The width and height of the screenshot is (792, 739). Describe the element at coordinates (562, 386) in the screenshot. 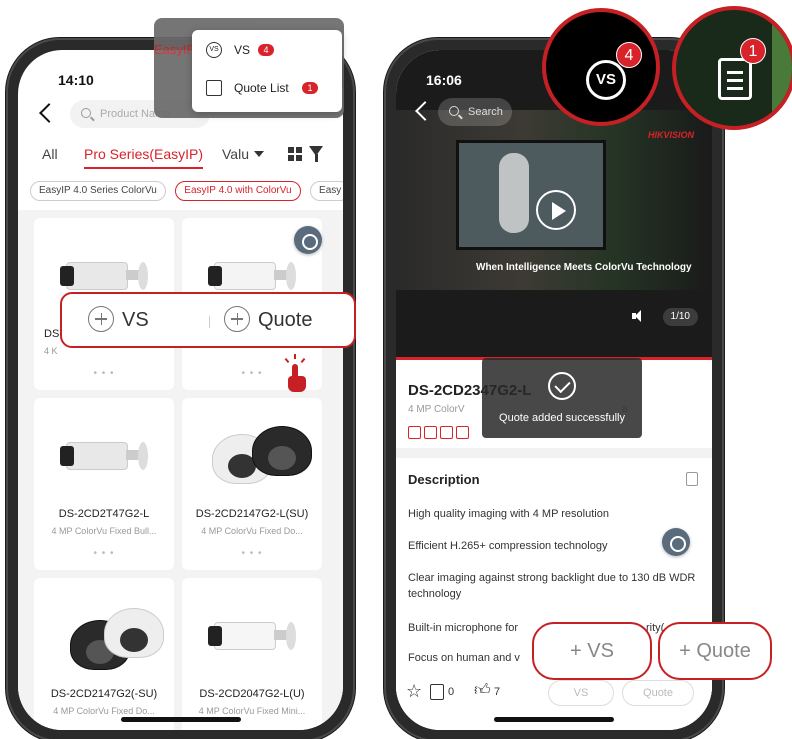

I see `check-icon` at that location.